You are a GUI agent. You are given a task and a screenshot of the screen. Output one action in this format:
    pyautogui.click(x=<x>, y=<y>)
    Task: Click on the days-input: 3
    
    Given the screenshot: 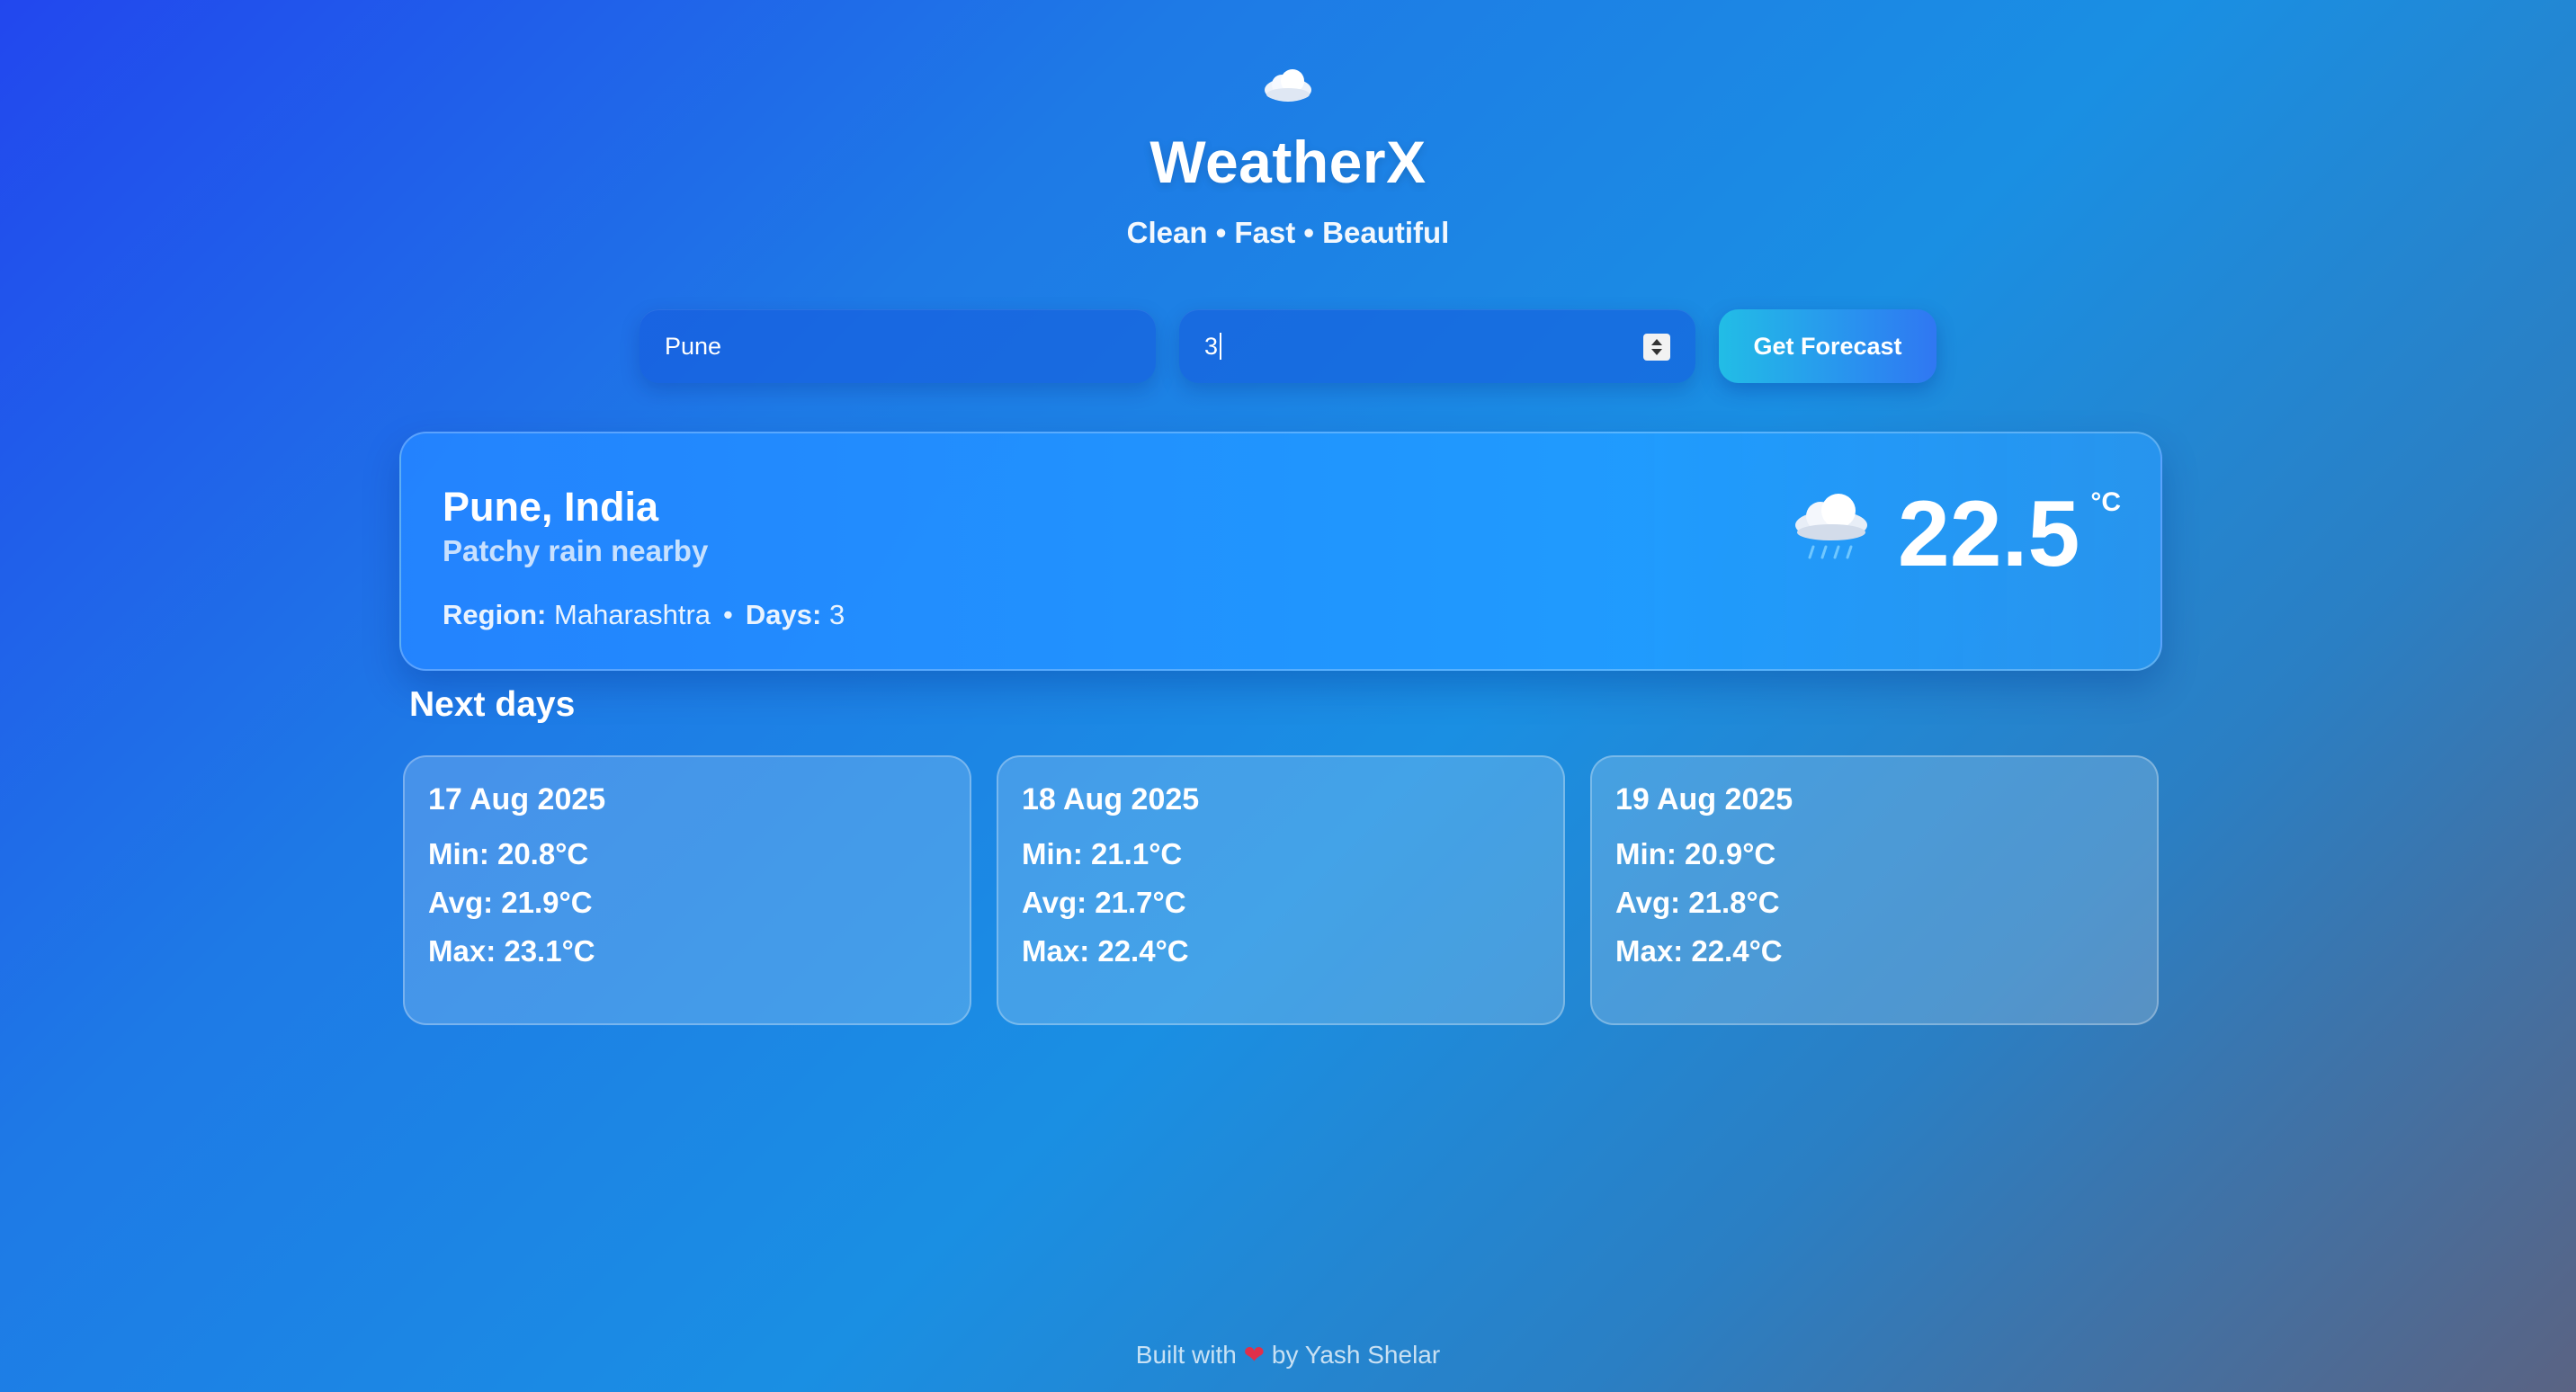 What is the action you would take?
    pyautogui.click(x=1437, y=346)
    